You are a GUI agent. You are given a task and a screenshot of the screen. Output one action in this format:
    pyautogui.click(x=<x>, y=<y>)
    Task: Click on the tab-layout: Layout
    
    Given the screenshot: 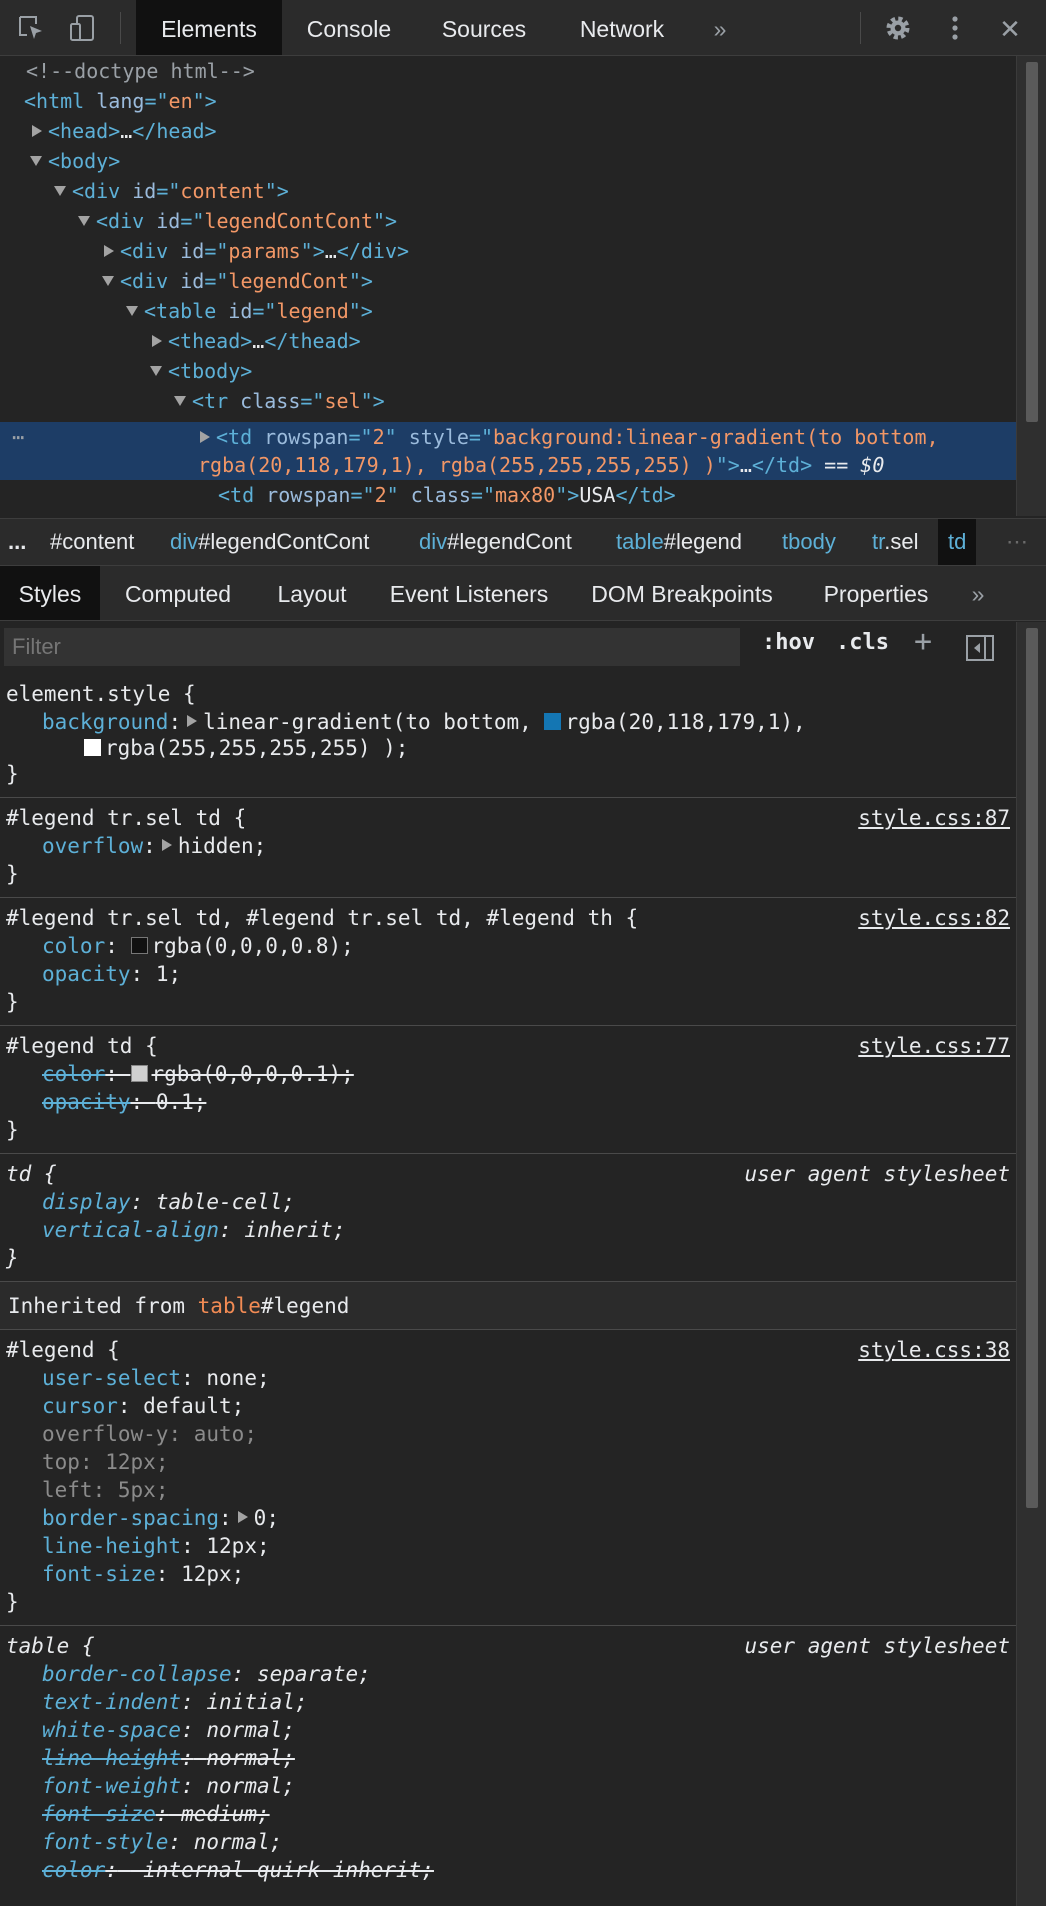 What is the action you would take?
    pyautogui.click(x=312, y=593)
    